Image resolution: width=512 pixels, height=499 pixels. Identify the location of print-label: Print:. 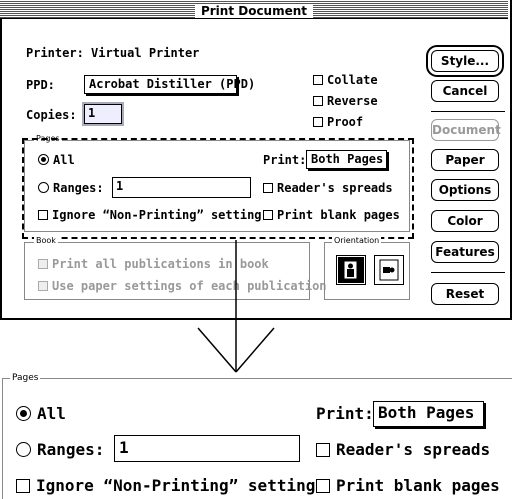
(285, 160).